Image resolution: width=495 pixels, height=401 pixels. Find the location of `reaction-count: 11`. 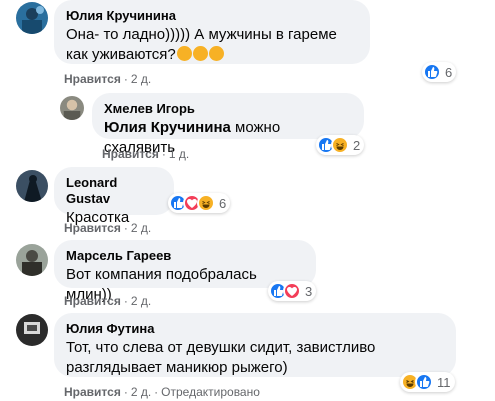

reaction-count: 11 is located at coordinates (444, 382).